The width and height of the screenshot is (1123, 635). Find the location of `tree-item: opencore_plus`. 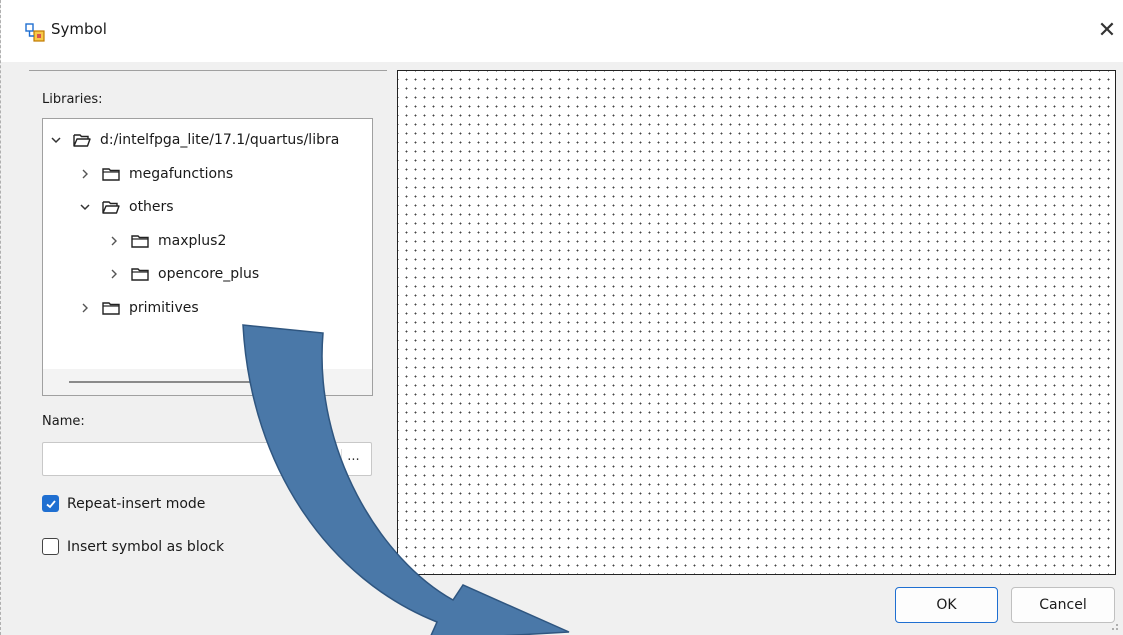

tree-item: opencore_plus is located at coordinates (183, 274).